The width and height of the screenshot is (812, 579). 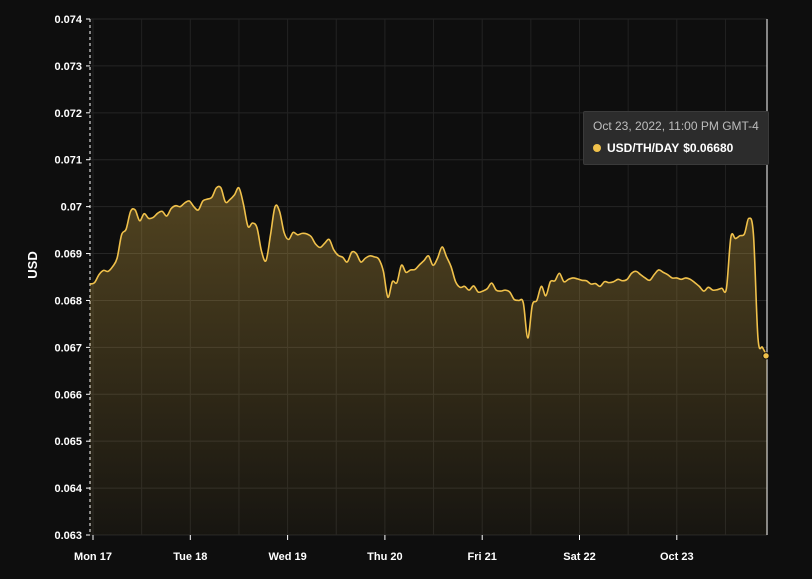 I want to click on y-tick-label: 0.064, so click(x=68, y=489).